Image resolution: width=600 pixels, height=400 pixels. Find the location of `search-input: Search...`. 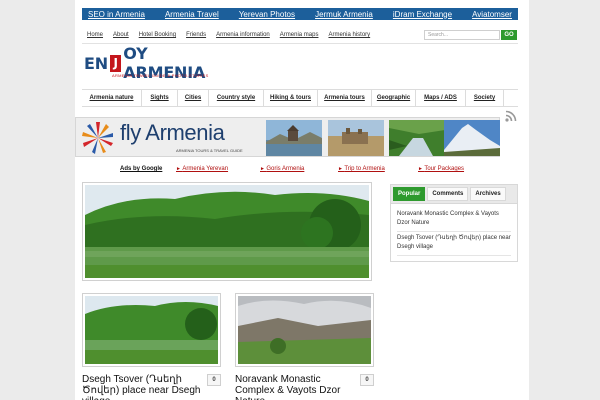

search-input: Search... is located at coordinates (462, 35).